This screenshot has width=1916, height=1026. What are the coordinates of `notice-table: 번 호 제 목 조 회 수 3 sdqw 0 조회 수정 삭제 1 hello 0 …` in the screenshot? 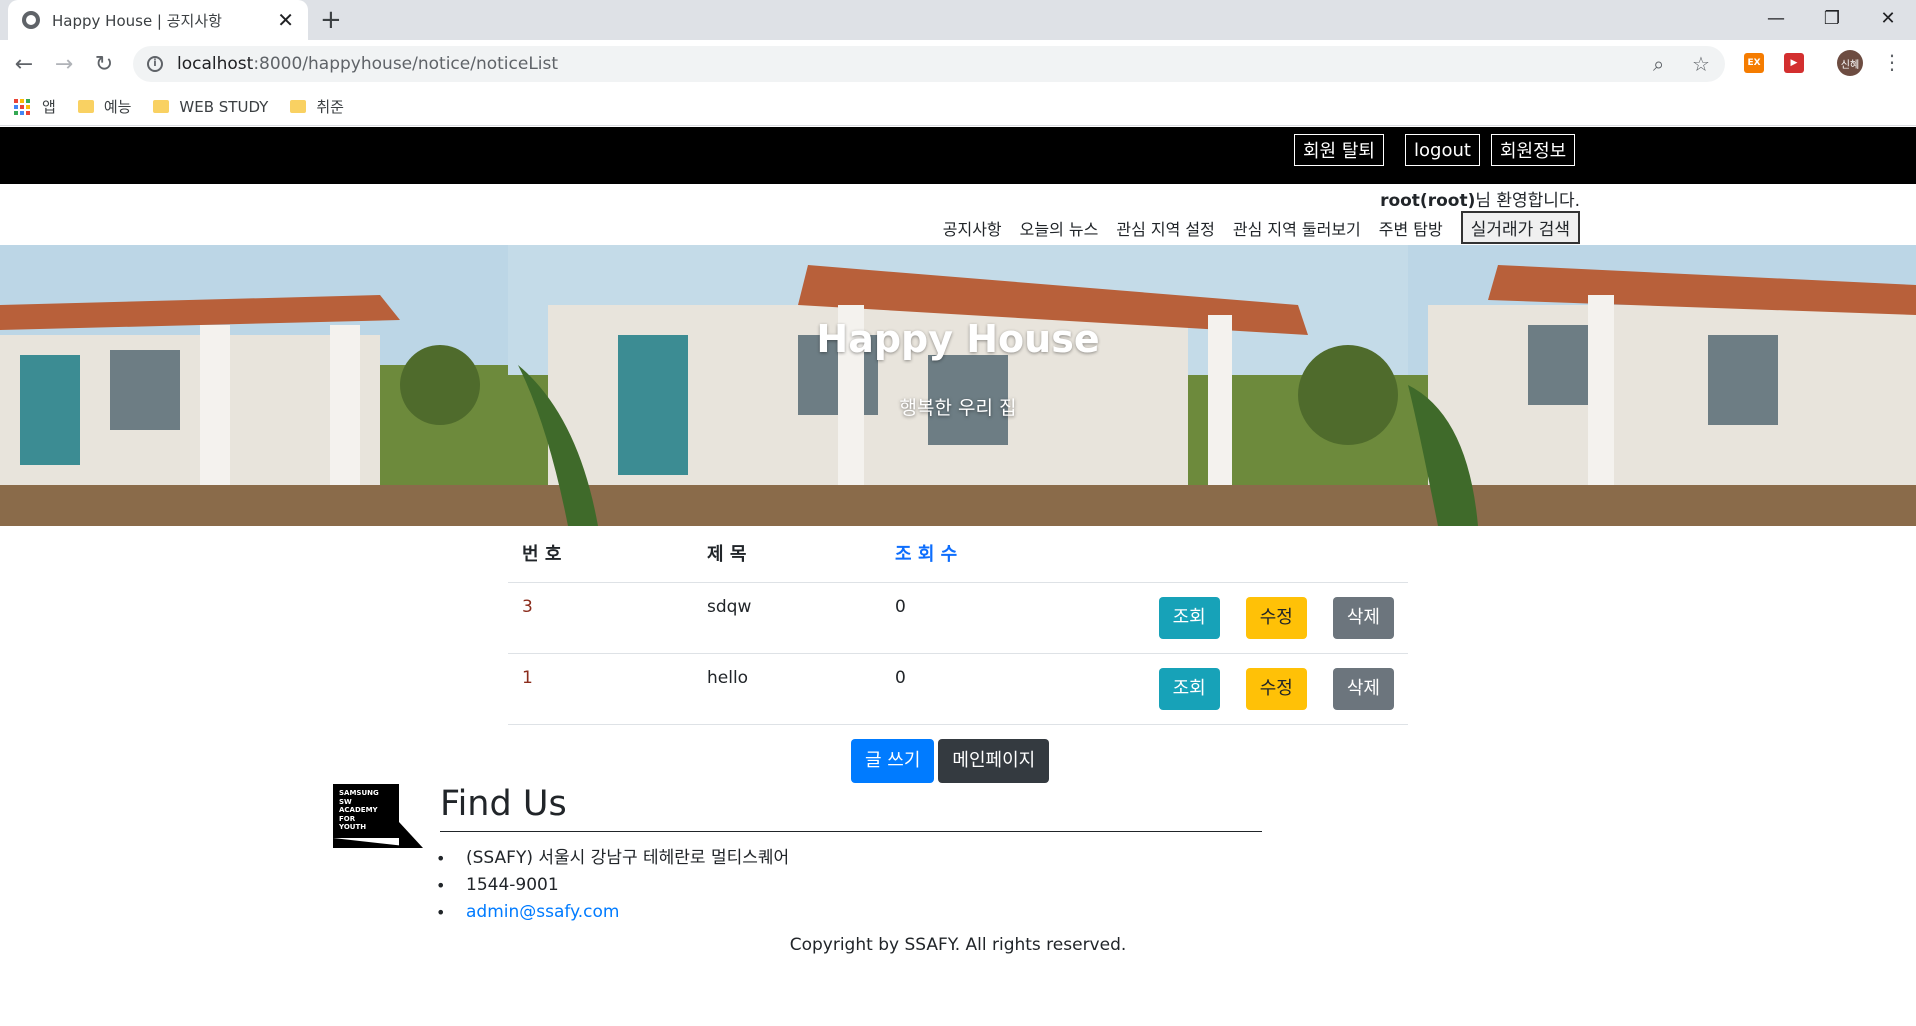 It's located at (958, 625).